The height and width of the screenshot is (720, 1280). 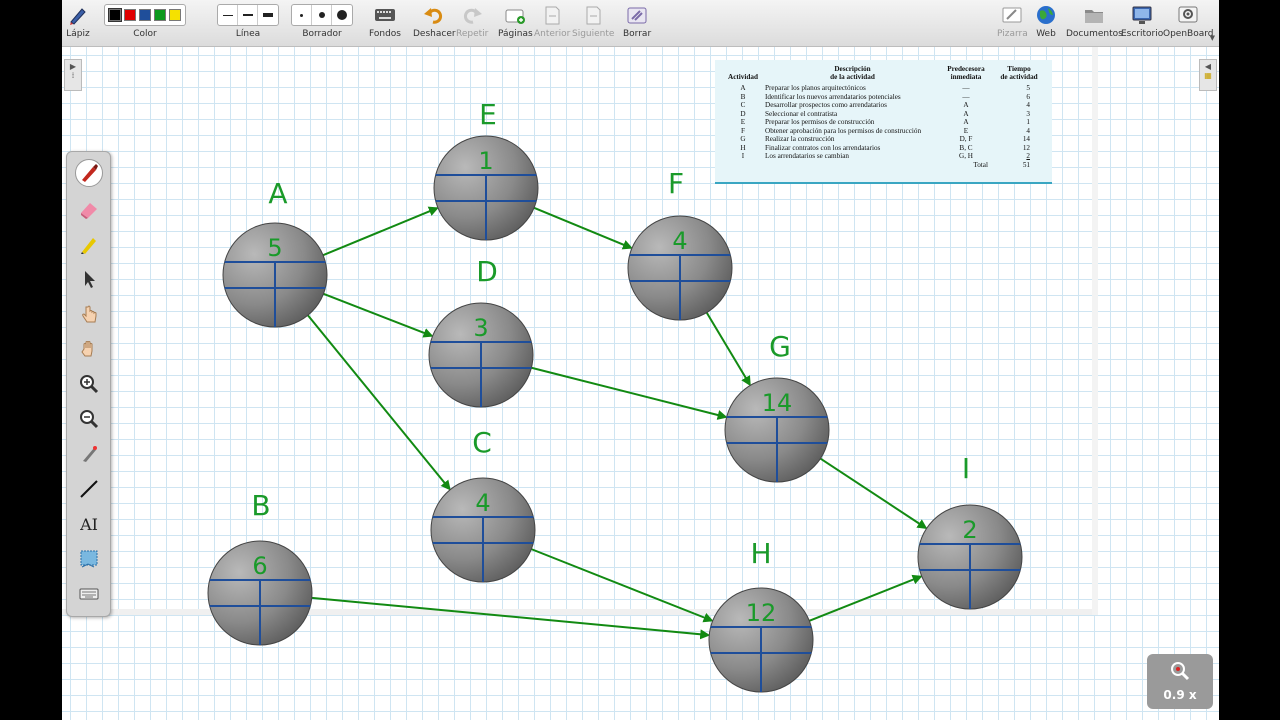 I want to click on node-duration: 12, so click(x=761, y=613).